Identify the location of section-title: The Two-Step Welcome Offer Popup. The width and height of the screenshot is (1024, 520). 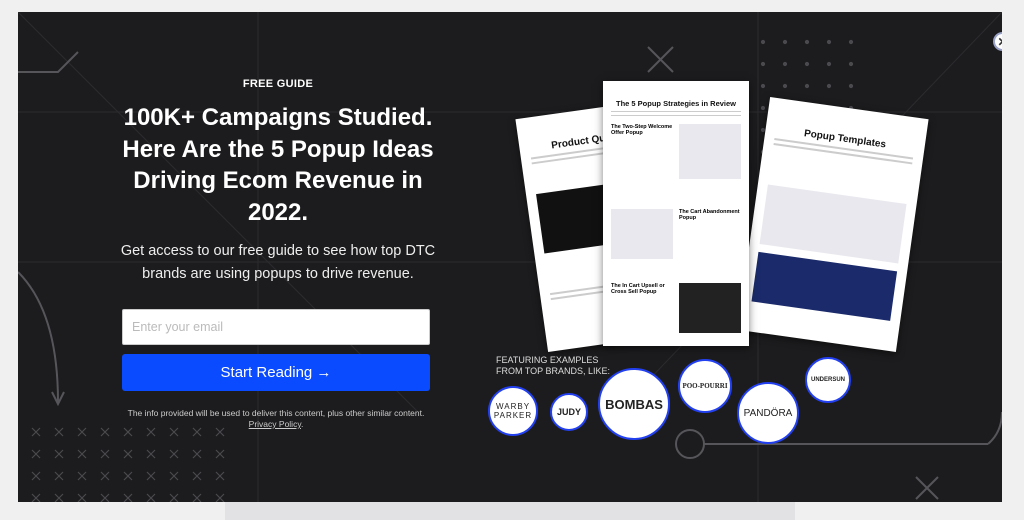
(642, 130).